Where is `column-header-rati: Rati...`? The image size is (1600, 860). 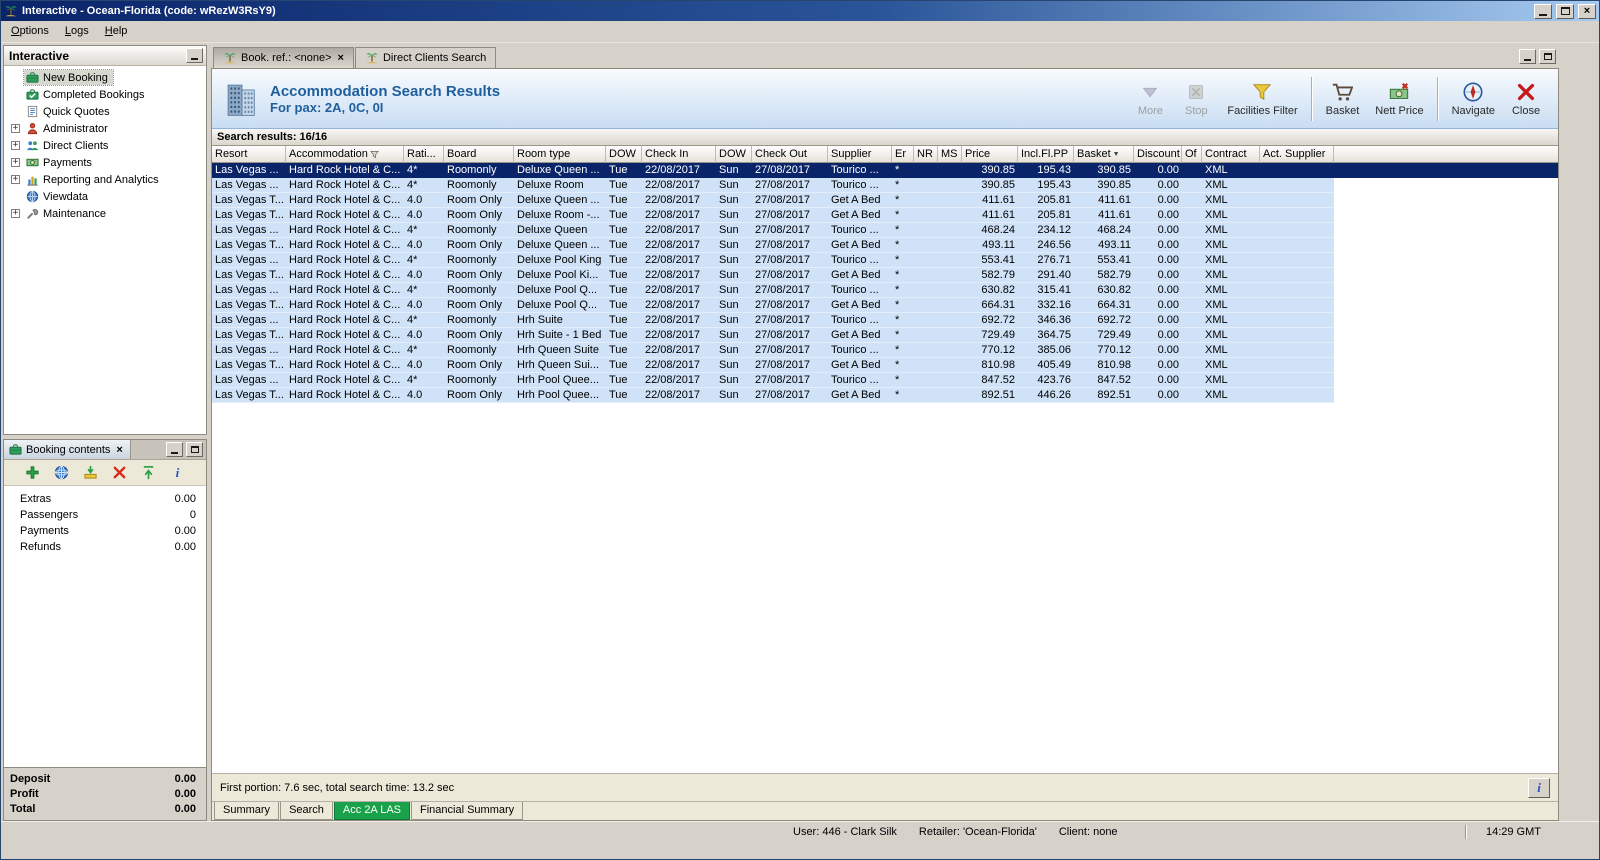
column-header-rati: Rati... is located at coordinates (424, 154).